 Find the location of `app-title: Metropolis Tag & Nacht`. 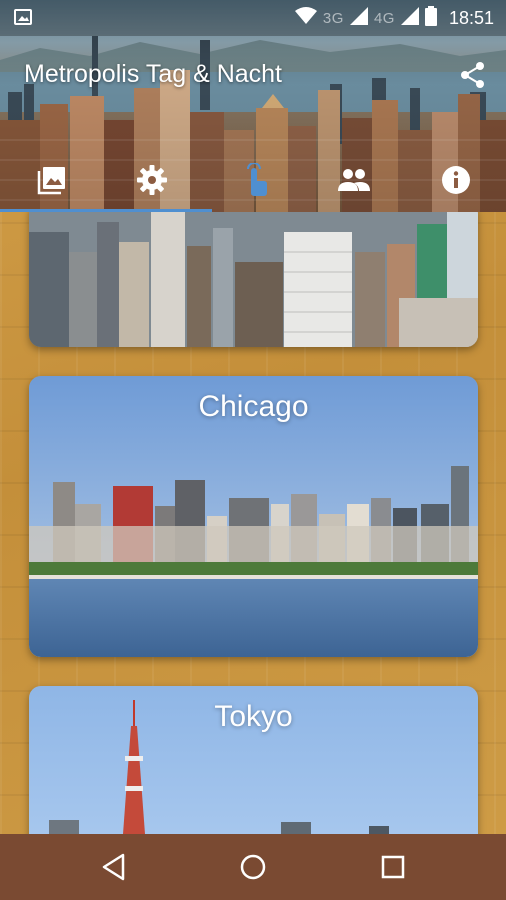

app-title: Metropolis Tag & Nacht is located at coordinates (153, 74).